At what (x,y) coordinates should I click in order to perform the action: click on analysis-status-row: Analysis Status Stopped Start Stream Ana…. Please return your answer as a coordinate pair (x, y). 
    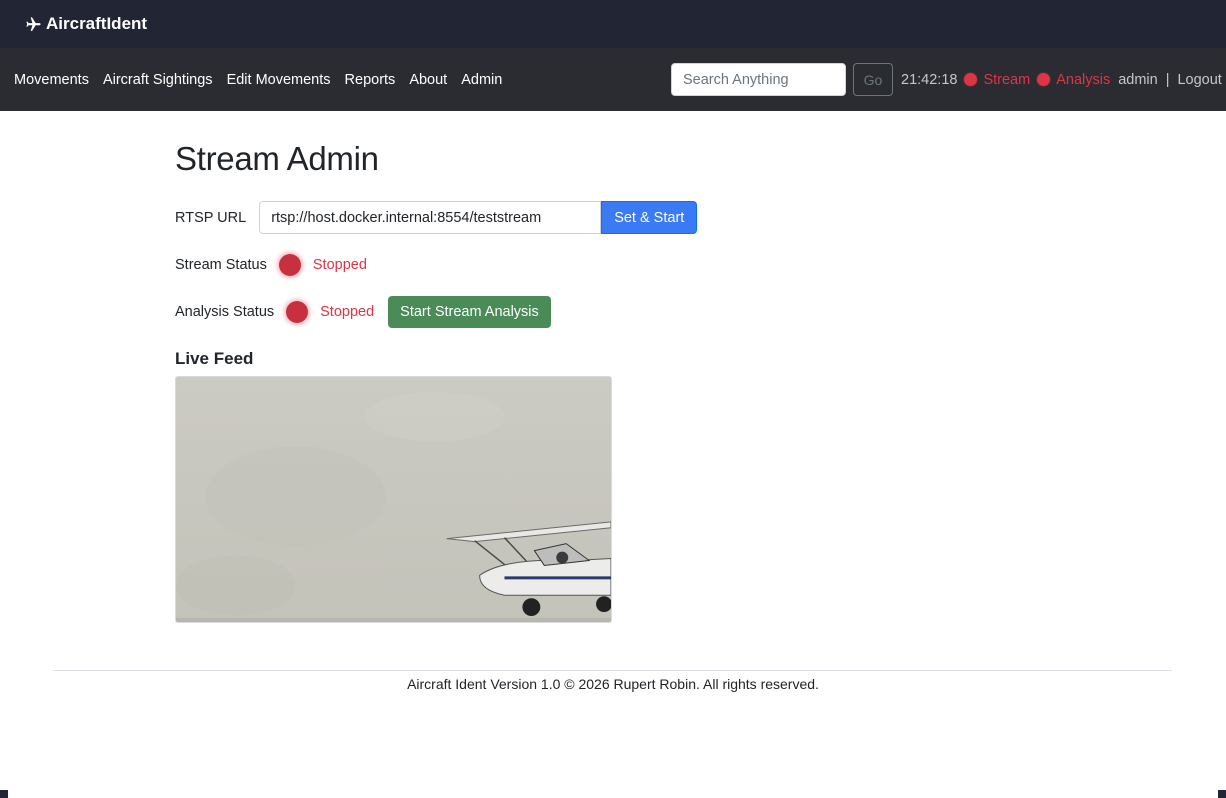
    Looking at the image, I should click on (363, 312).